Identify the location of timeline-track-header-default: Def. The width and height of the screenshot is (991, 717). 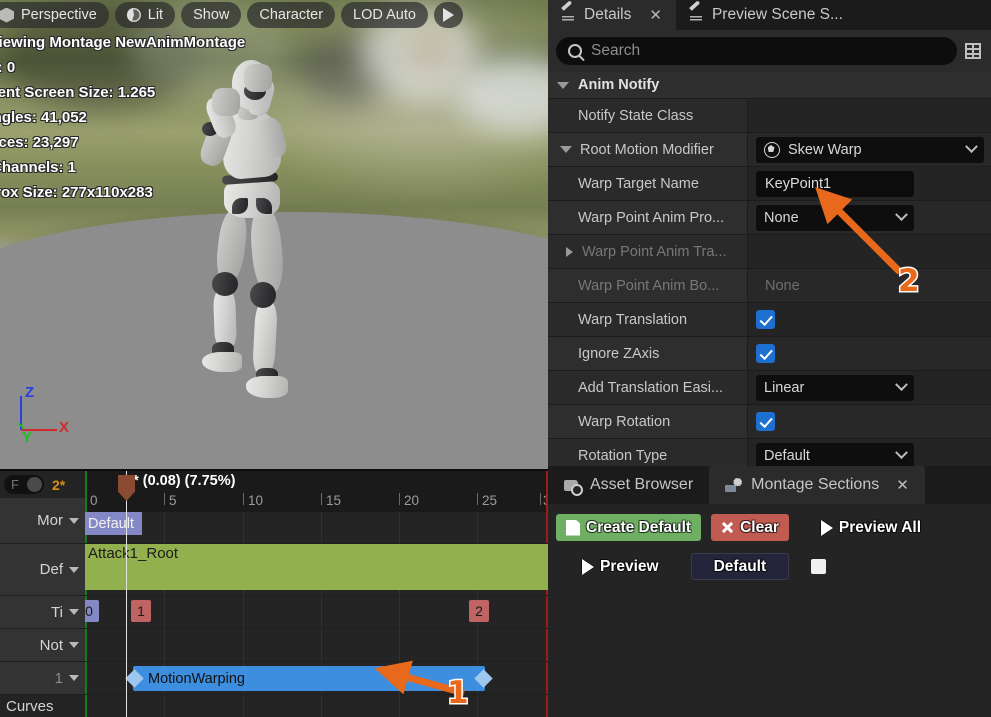
(42, 570).